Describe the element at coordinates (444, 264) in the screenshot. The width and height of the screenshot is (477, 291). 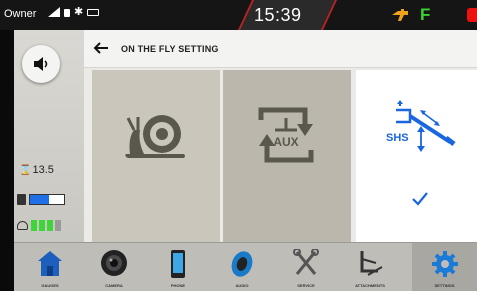
I see `gear-icon` at that location.